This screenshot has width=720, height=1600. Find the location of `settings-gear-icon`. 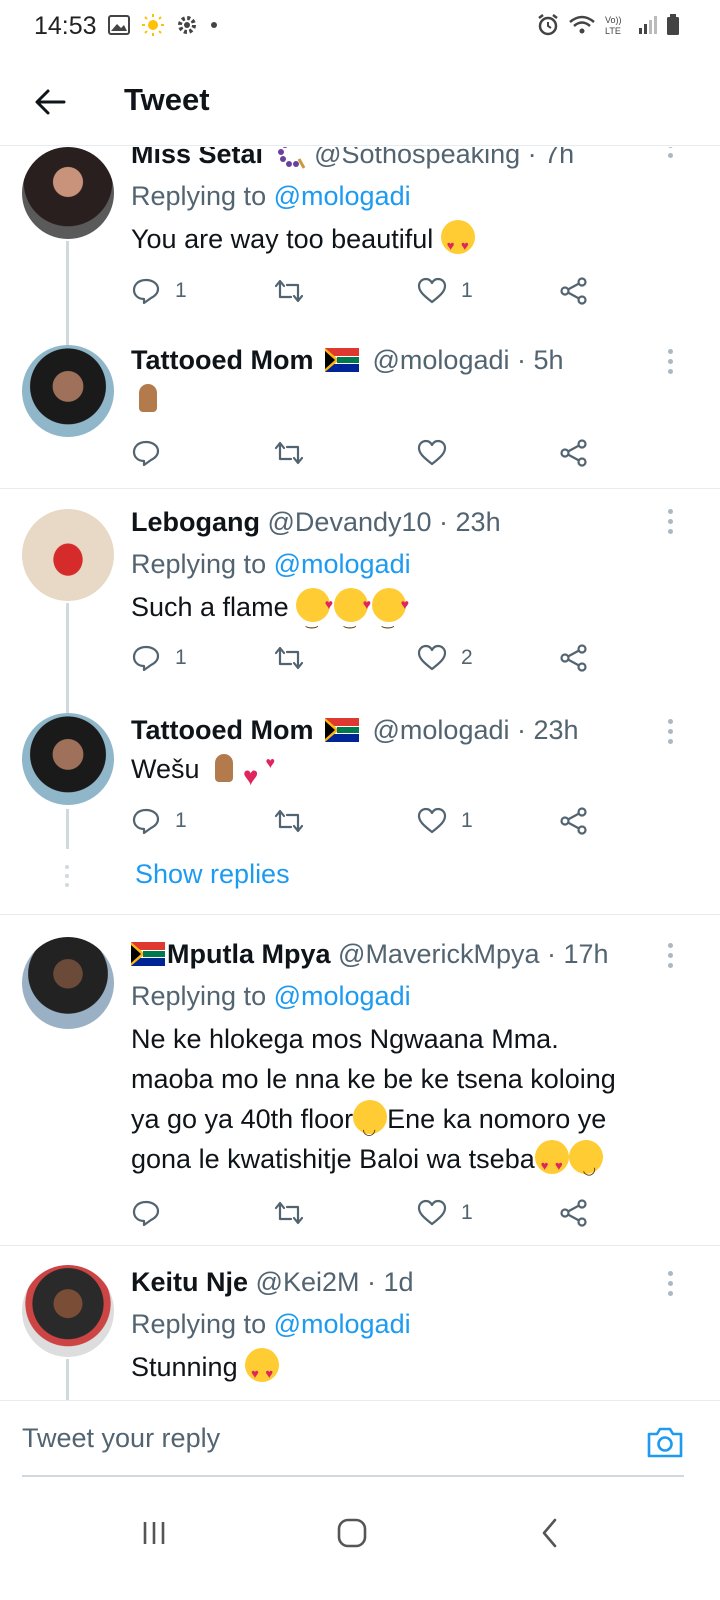

settings-gear-icon is located at coordinates (187, 25).